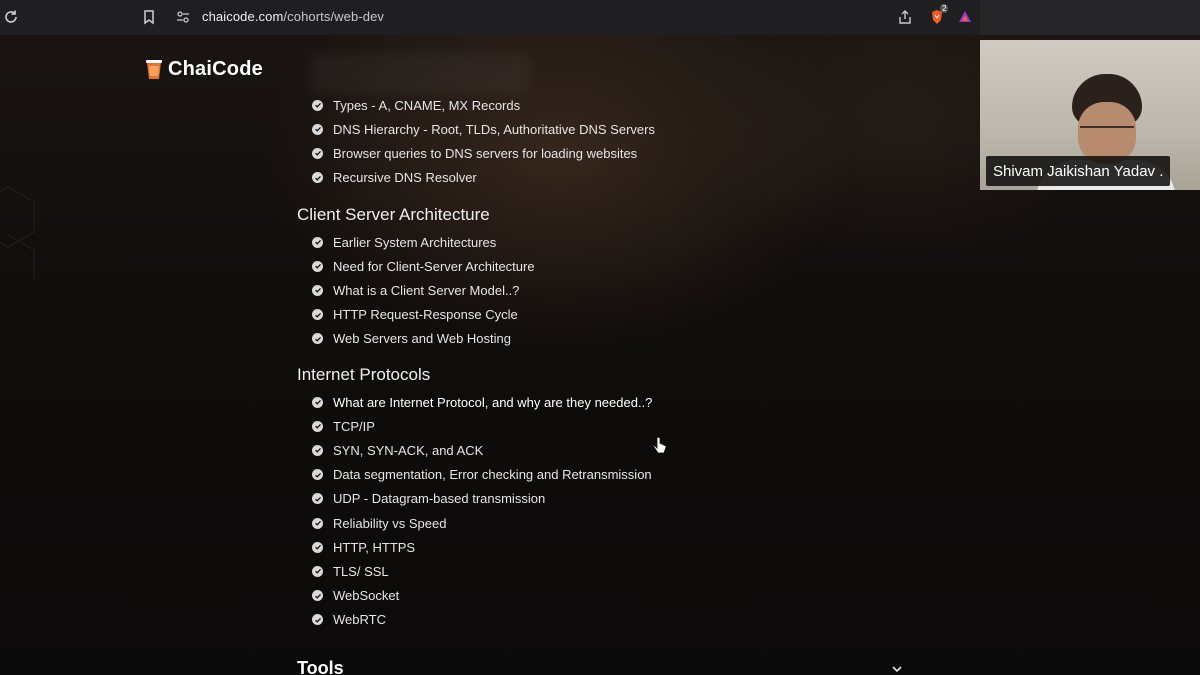 The width and height of the screenshot is (1200, 675). Describe the element at coordinates (405, 178) in the screenshot. I see `list-item-label: Recursive DNS Resolver` at that location.